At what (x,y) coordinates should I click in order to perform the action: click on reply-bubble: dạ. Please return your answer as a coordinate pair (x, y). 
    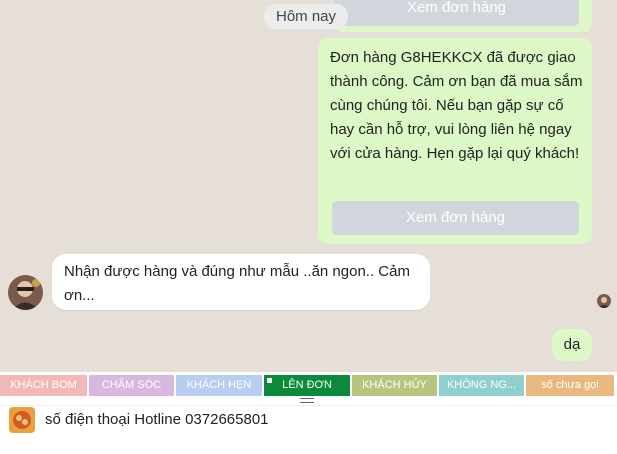
    Looking at the image, I should click on (572, 345).